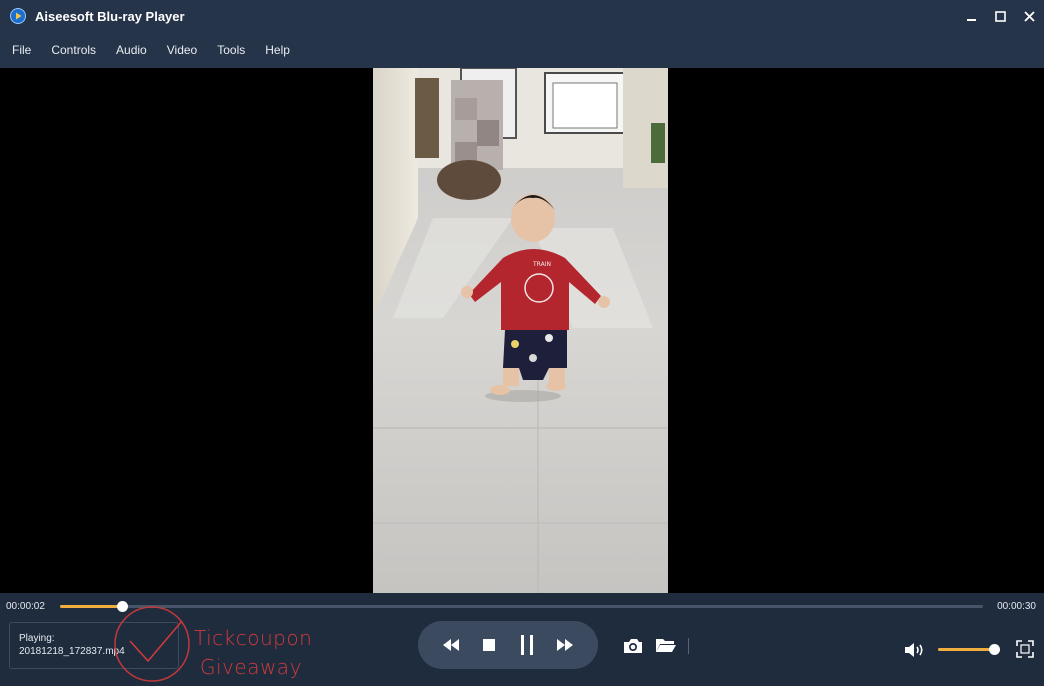 Image resolution: width=1044 pixels, height=686 pixels. I want to click on close-icon, so click(1029, 16).